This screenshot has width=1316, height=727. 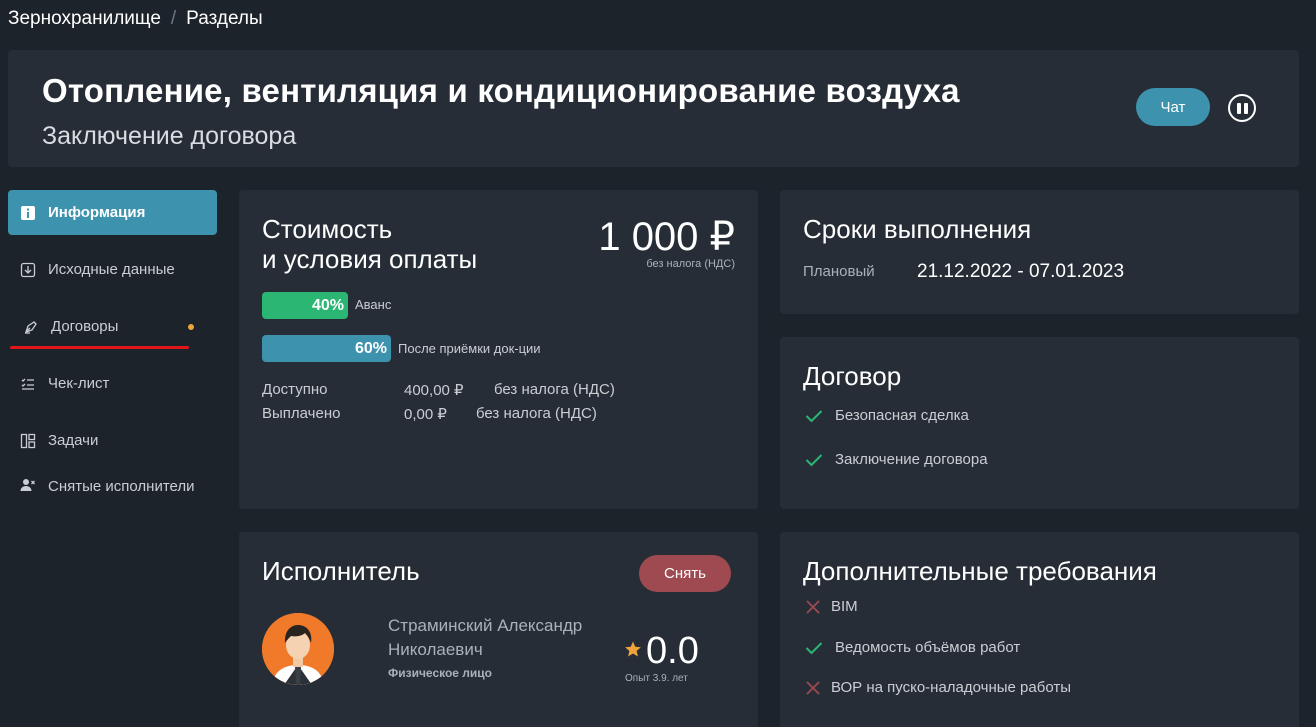 I want to click on pause-icon, so click(x=1242, y=108).